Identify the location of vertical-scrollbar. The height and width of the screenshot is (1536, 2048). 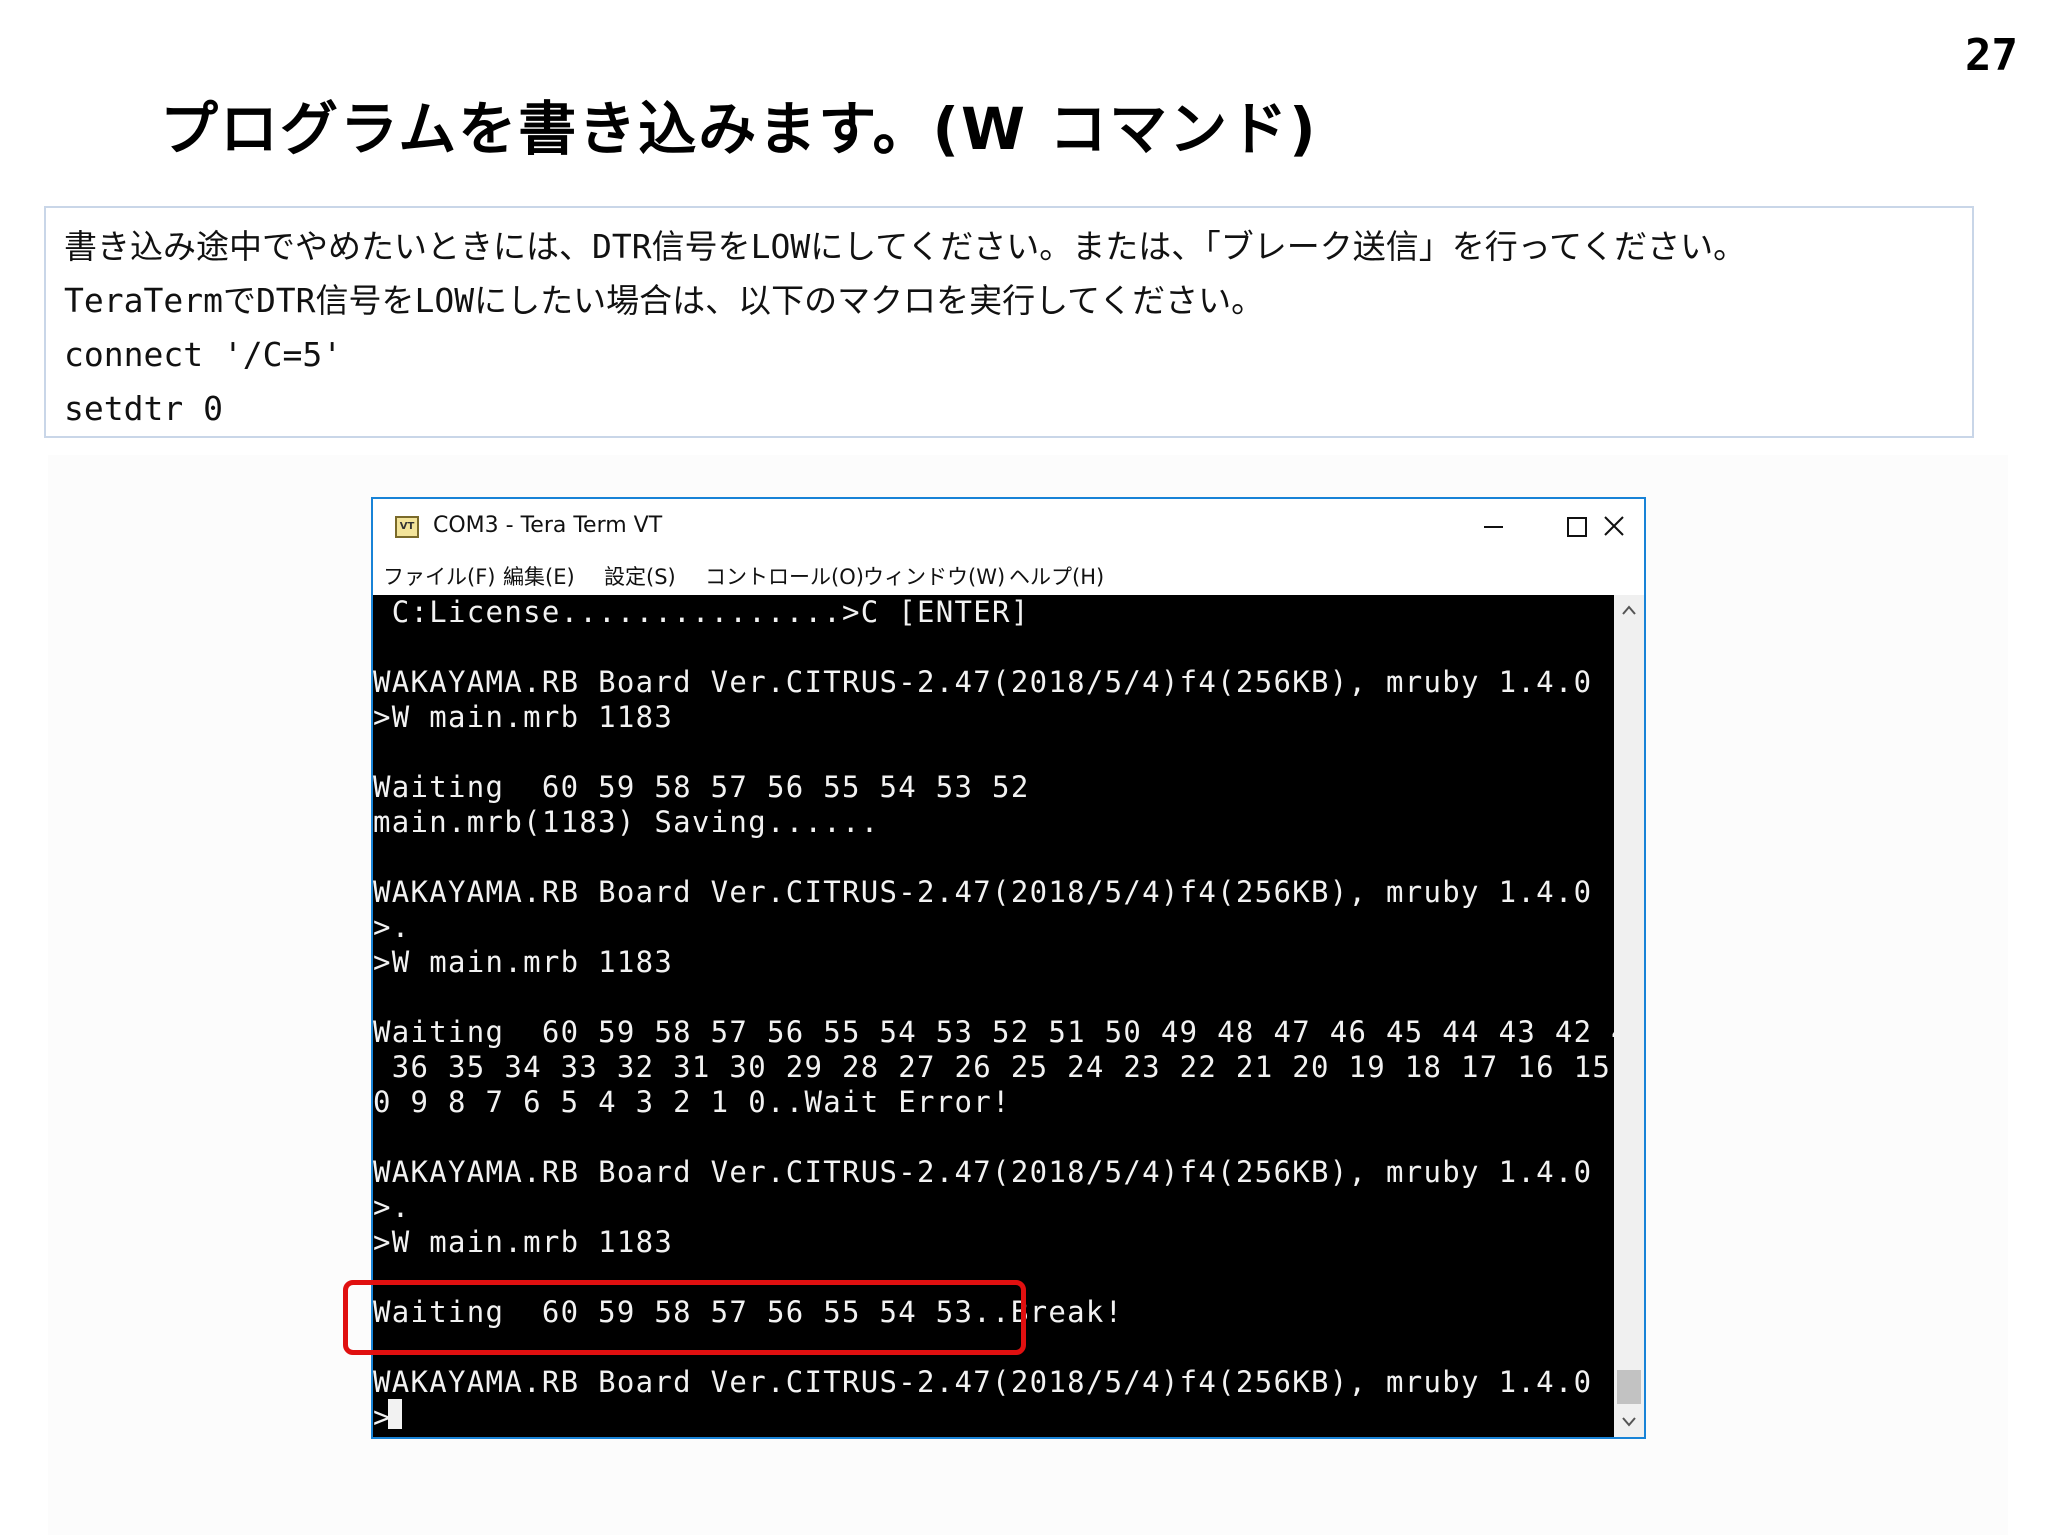
(1629, 1016).